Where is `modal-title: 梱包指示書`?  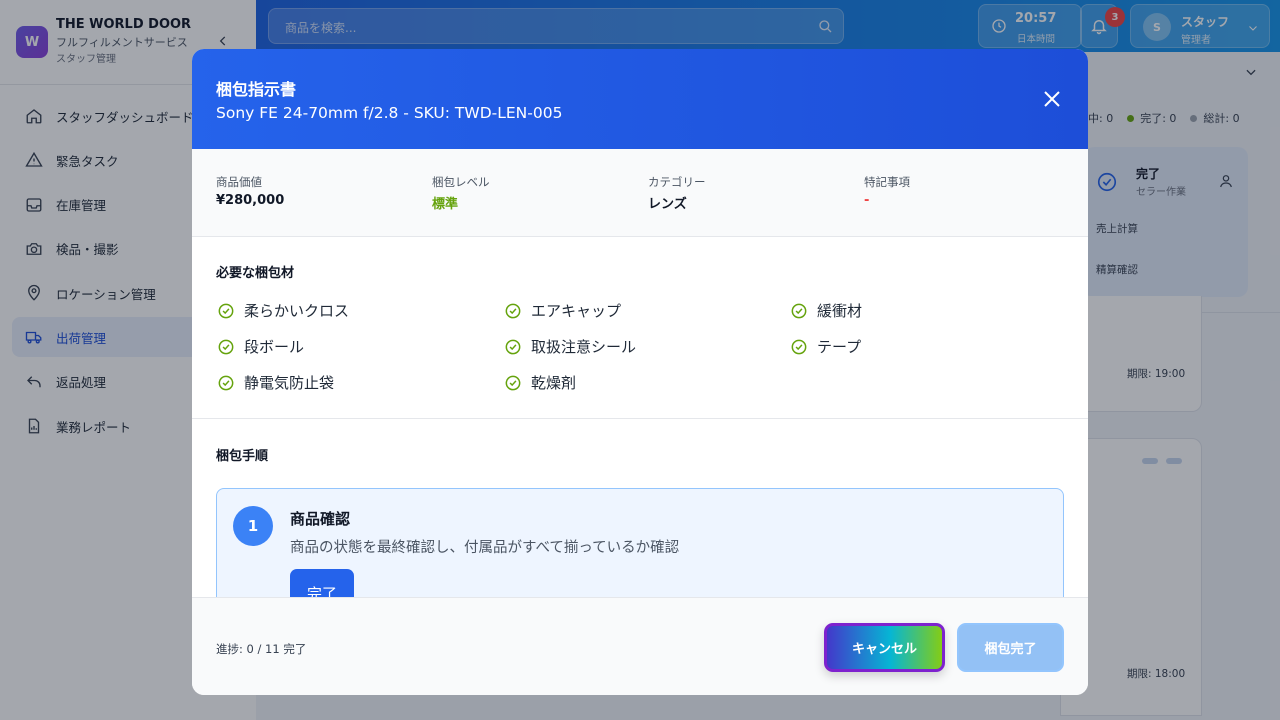 modal-title: 梱包指示書 is located at coordinates (256, 89).